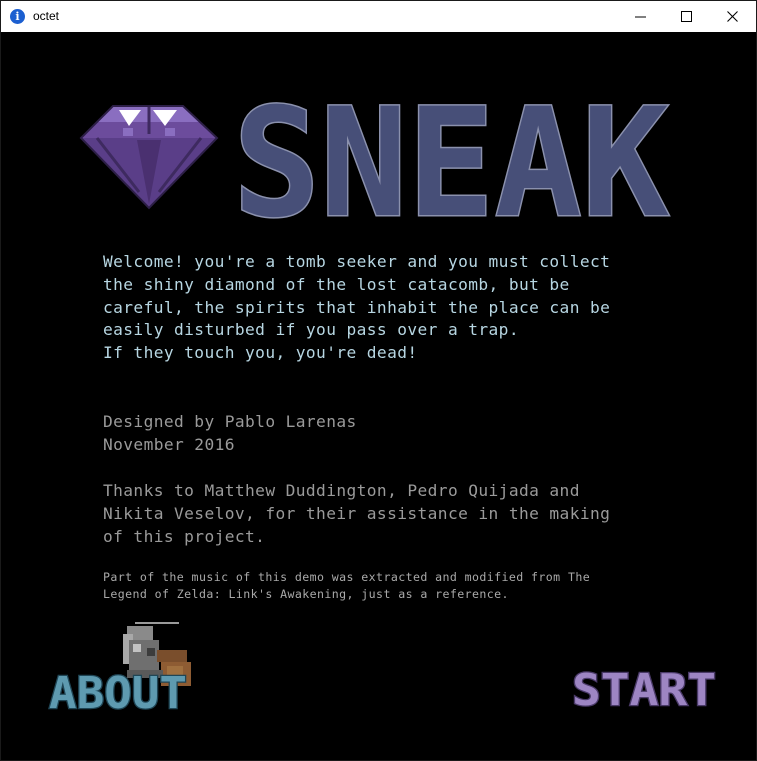 The height and width of the screenshot is (761, 757). What do you see at coordinates (230, 421) in the screenshot?
I see `credits-line: Designed by Pablo Larenas` at bounding box center [230, 421].